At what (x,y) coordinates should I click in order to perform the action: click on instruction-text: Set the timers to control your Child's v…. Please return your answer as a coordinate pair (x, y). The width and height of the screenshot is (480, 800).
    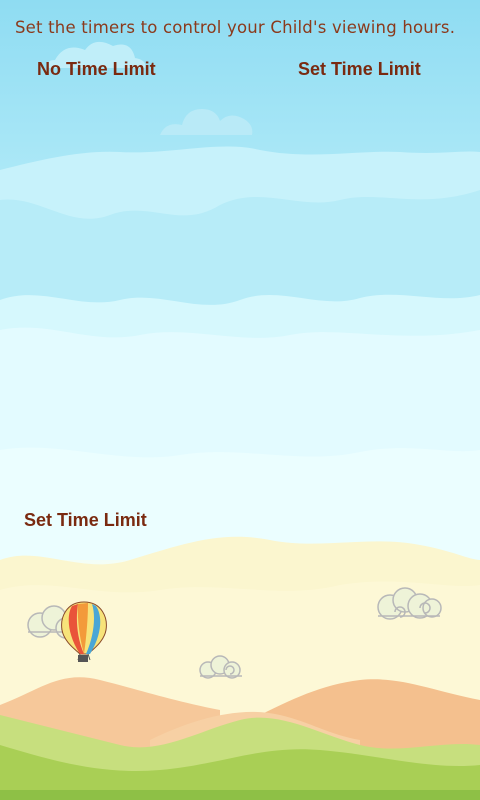
    Looking at the image, I should click on (235, 27).